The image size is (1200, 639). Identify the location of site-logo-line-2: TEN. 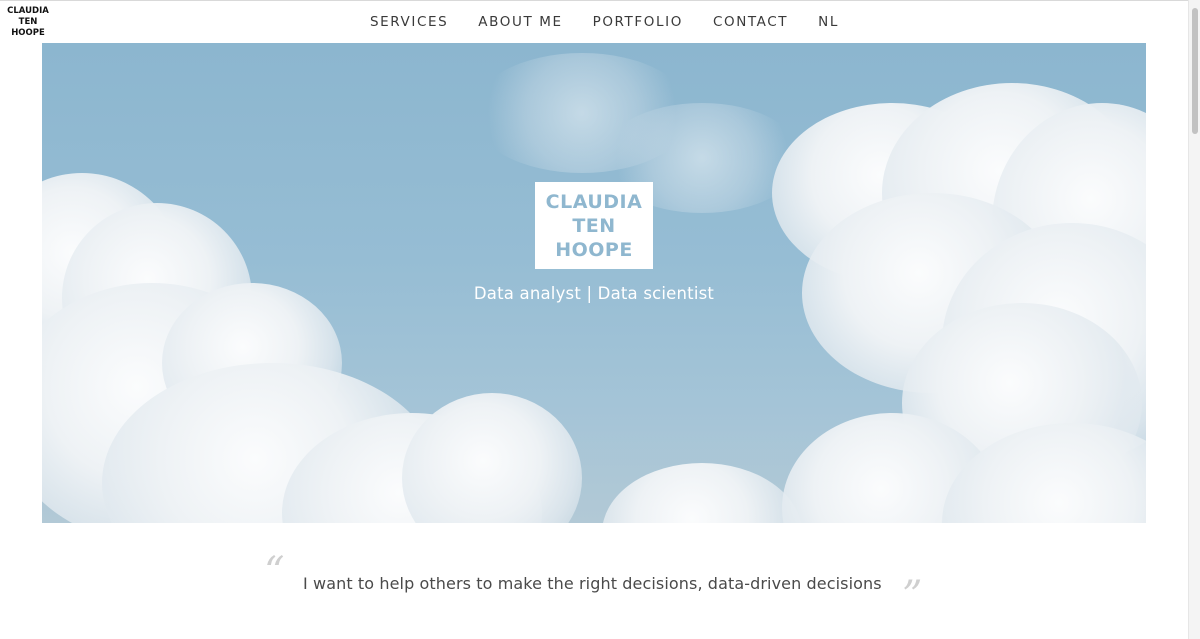
(28, 22).